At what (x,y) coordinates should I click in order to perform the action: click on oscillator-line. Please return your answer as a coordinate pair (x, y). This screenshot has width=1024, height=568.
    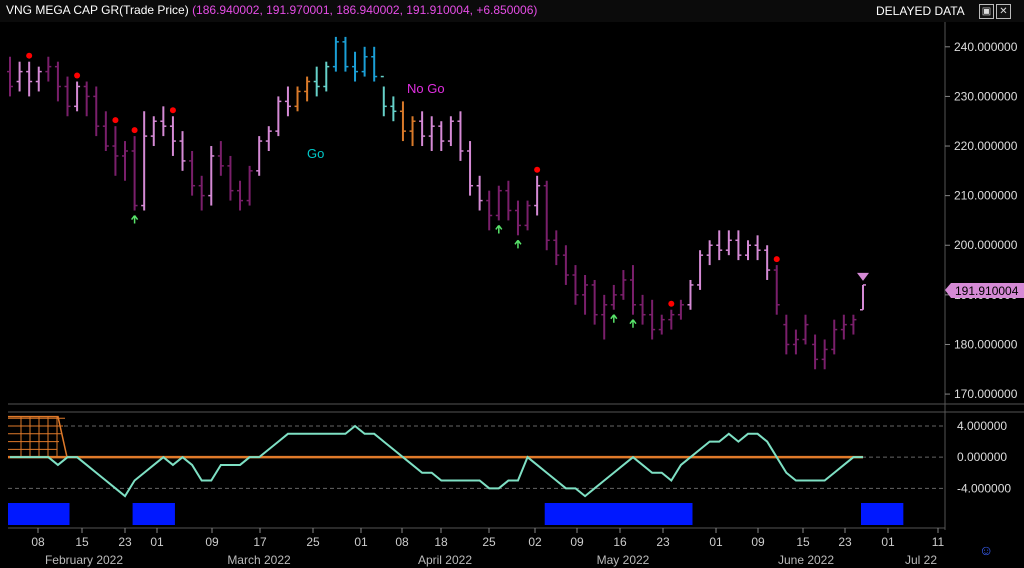
    Looking at the image, I should click on (436, 461).